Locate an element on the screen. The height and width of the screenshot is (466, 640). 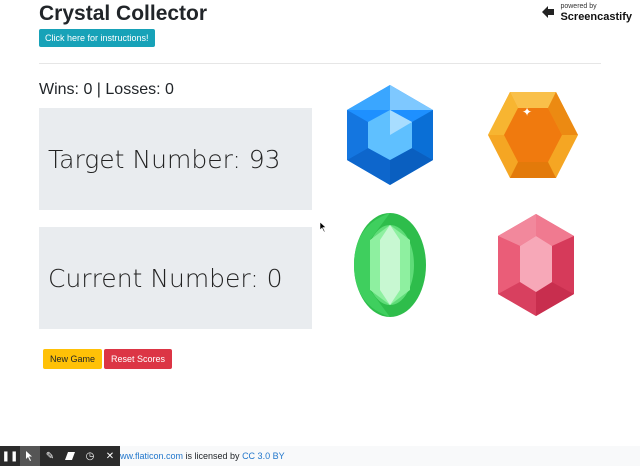
cc-license-link: CC 3.0 BY is located at coordinates (263, 456).